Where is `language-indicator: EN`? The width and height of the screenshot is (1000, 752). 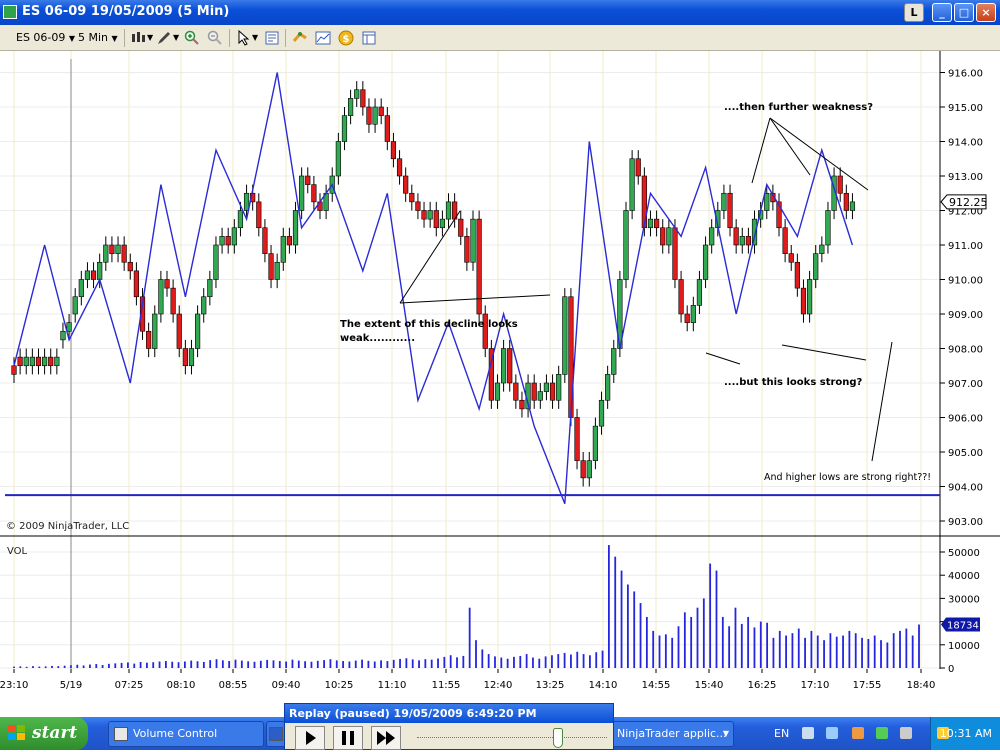 language-indicator: EN is located at coordinates (781, 733).